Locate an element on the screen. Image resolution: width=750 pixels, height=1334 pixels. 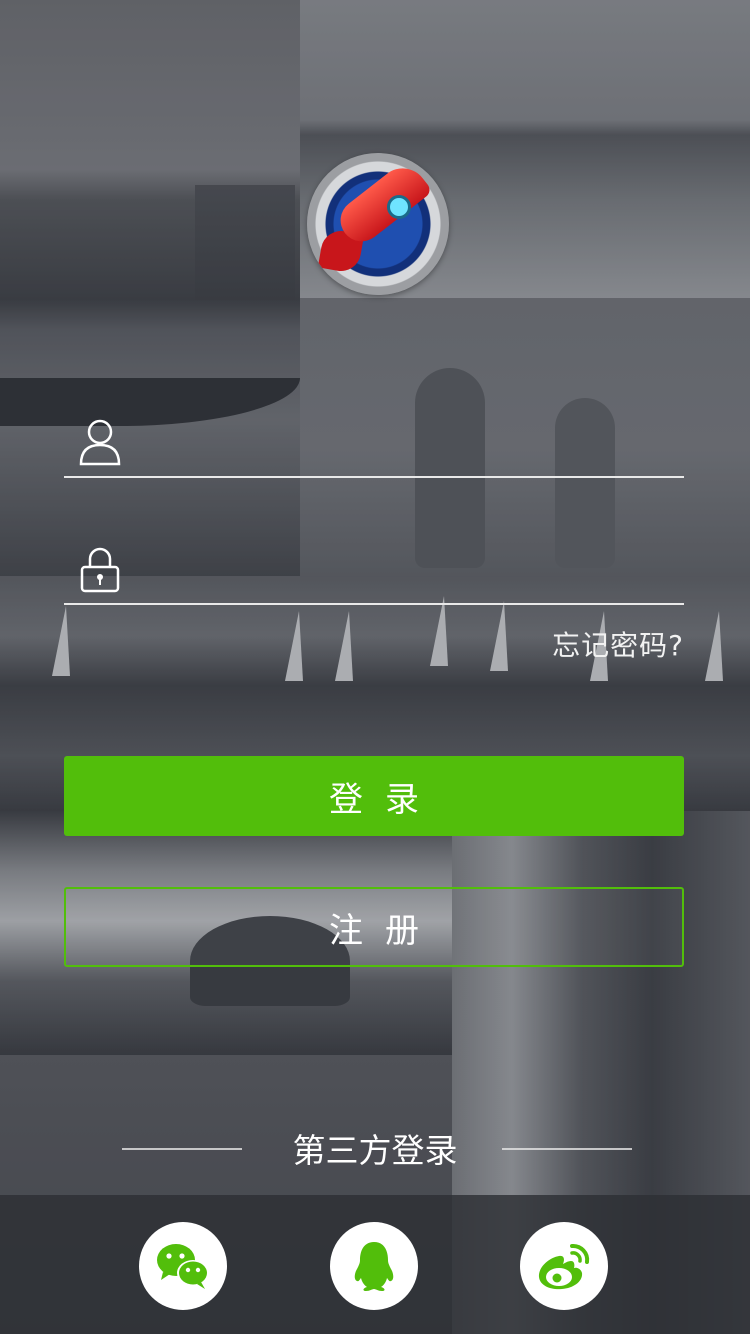
weibo-login-button is located at coordinates (564, 1266).